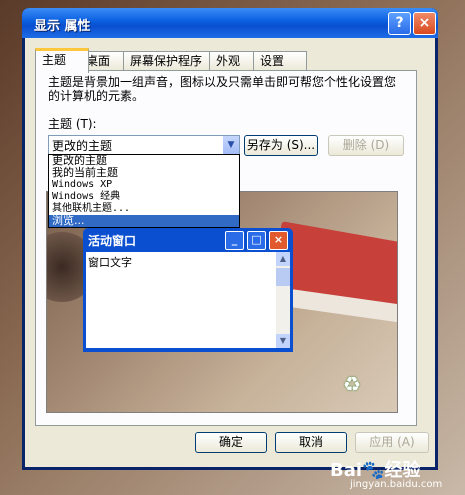  What do you see at coordinates (171, 60) in the screenshot?
I see `tab-screensaver: 屏幕保护程序` at bounding box center [171, 60].